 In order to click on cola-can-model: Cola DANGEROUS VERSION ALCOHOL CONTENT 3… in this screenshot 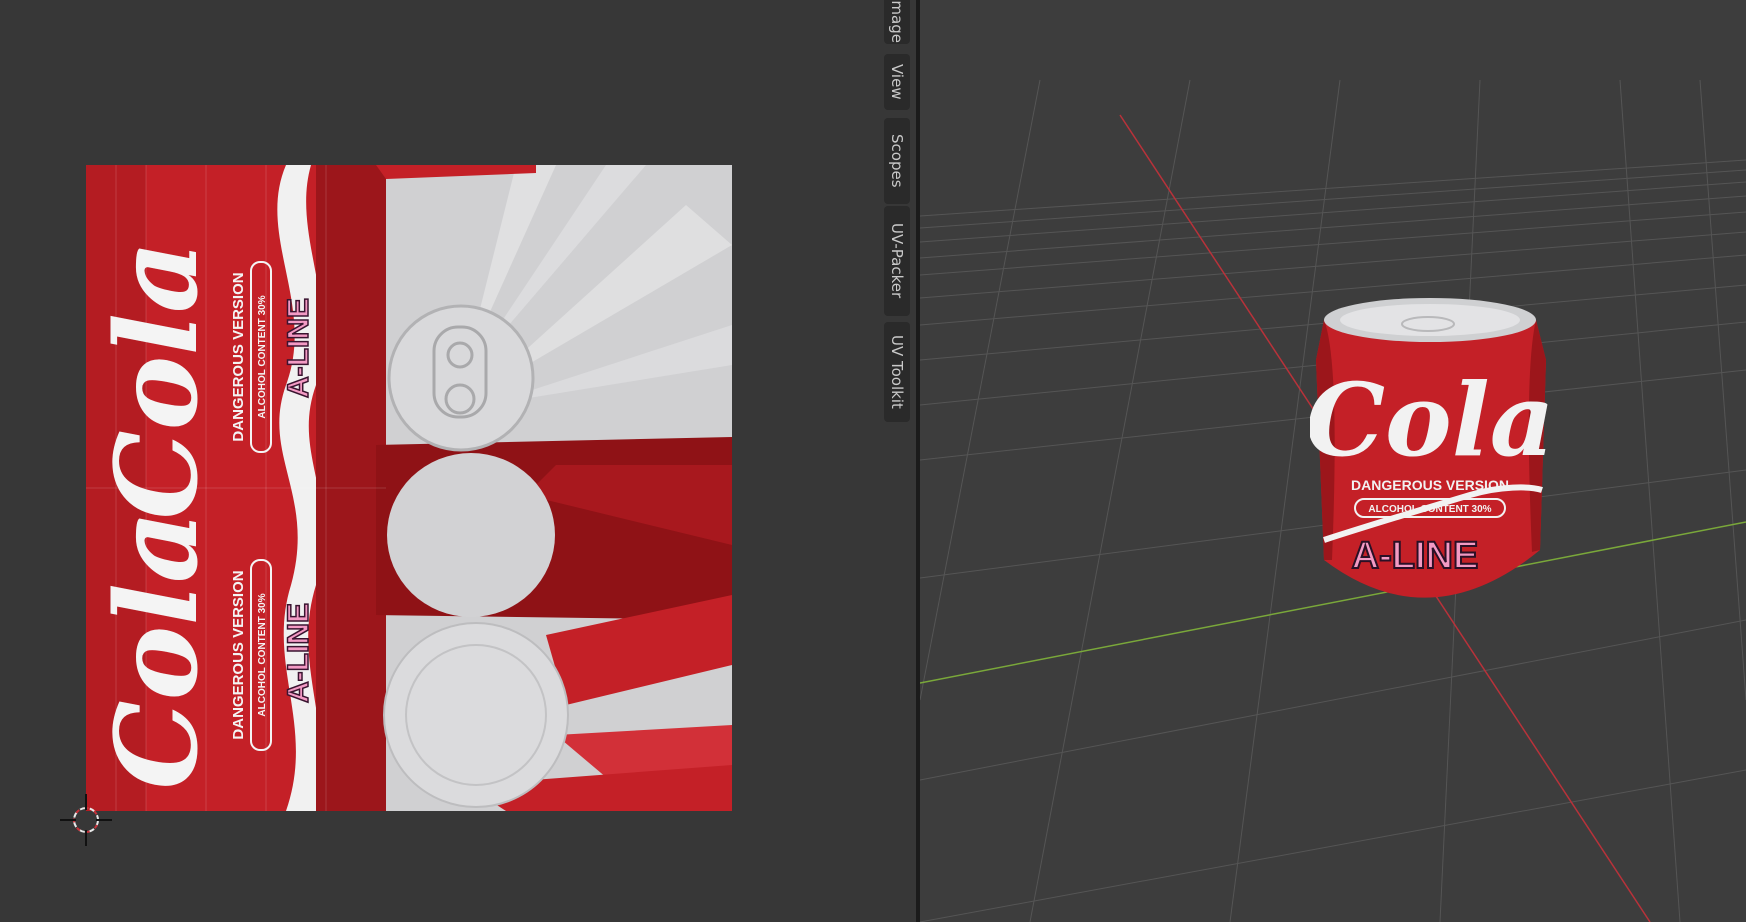, I will do `click(1430, 465)`.